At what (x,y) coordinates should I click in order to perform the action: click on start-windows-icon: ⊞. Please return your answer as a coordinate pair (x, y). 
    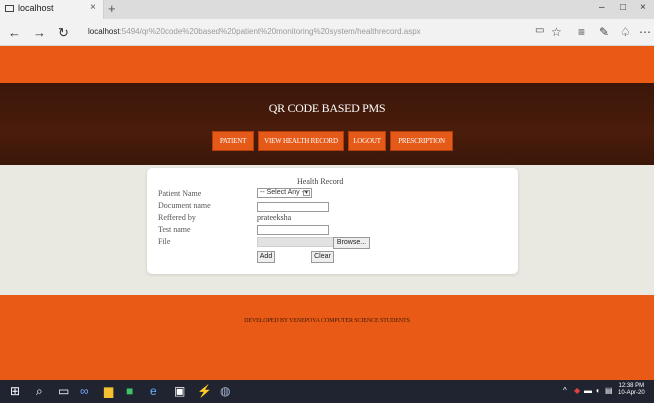
    Looking at the image, I should click on (15, 391).